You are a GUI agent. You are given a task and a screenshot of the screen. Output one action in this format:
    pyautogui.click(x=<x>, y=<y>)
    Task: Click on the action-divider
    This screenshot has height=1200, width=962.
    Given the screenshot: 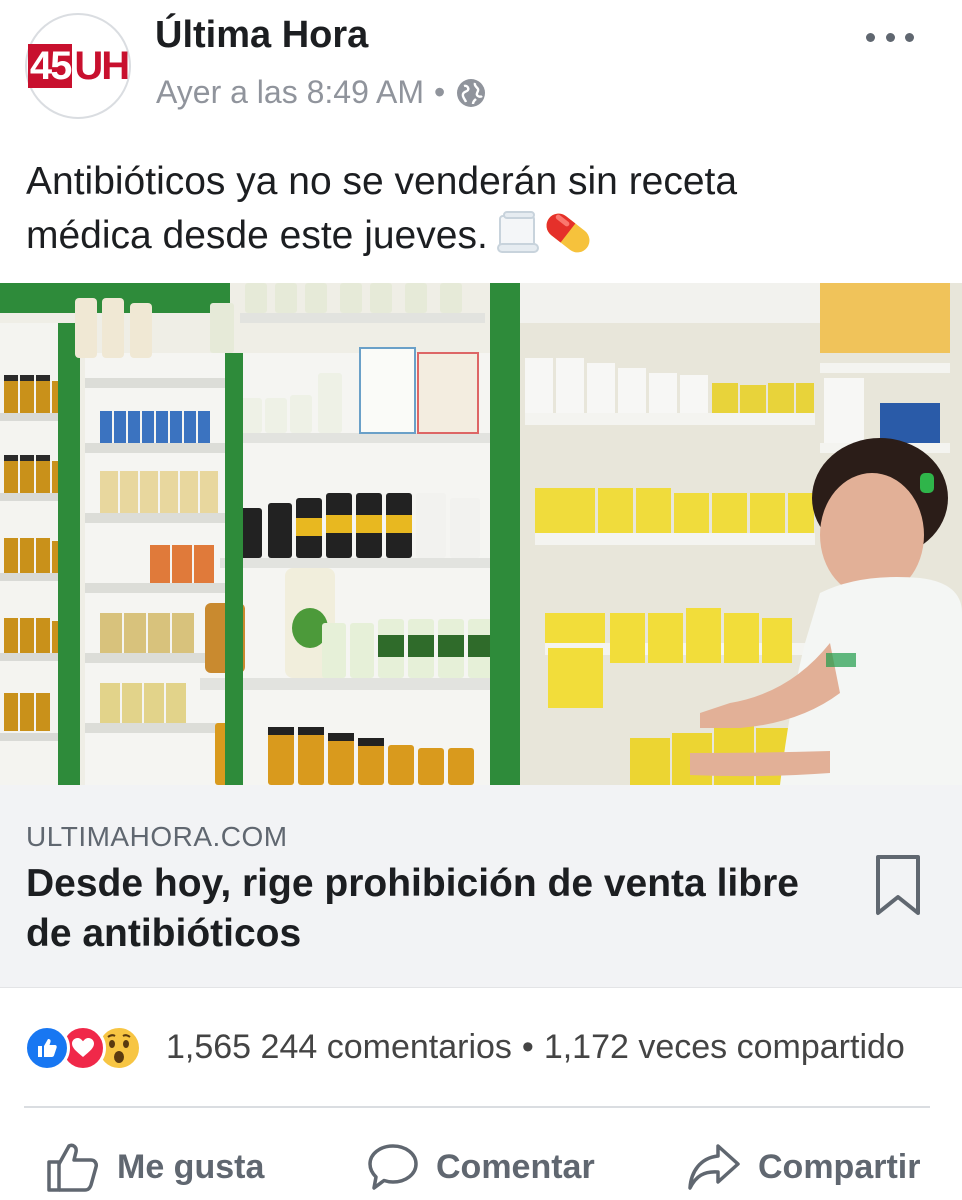 What is the action you would take?
    pyautogui.click(x=477, y=1107)
    